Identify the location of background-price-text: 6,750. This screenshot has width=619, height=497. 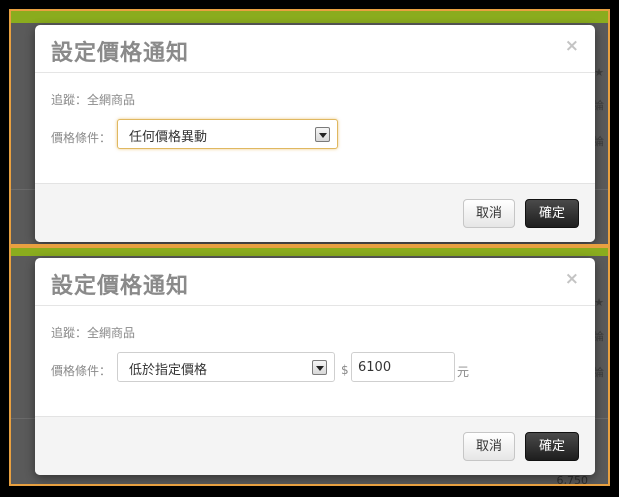
(572, 480).